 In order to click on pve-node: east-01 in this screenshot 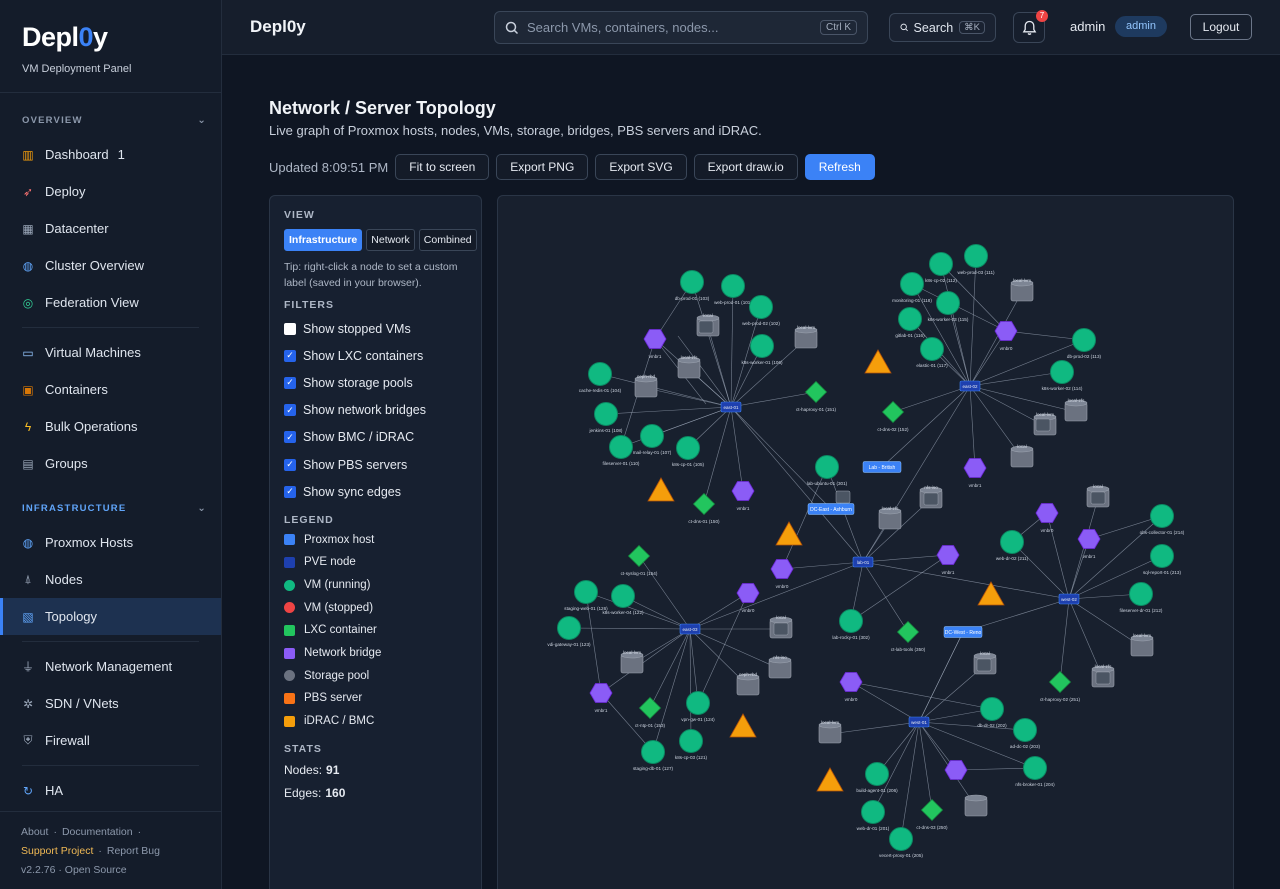, I will do `click(731, 407)`.